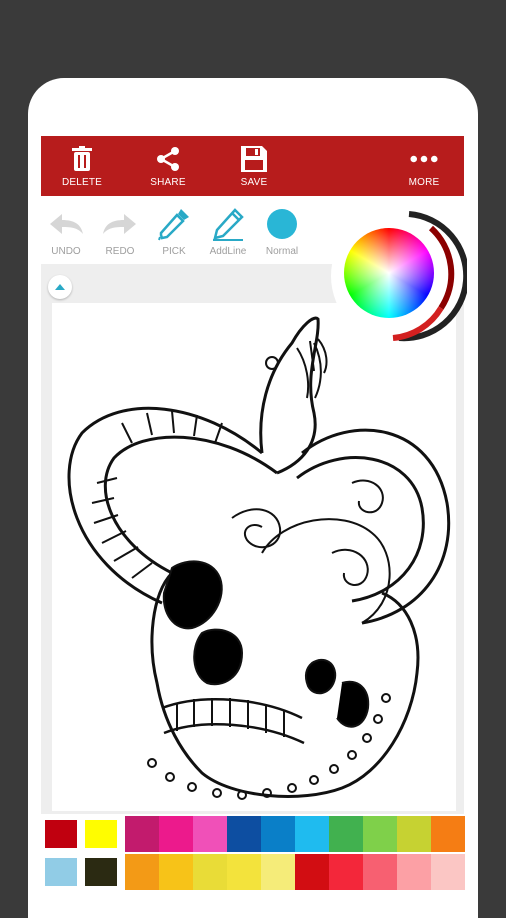  I want to click on share-button: SHARE, so click(168, 166).